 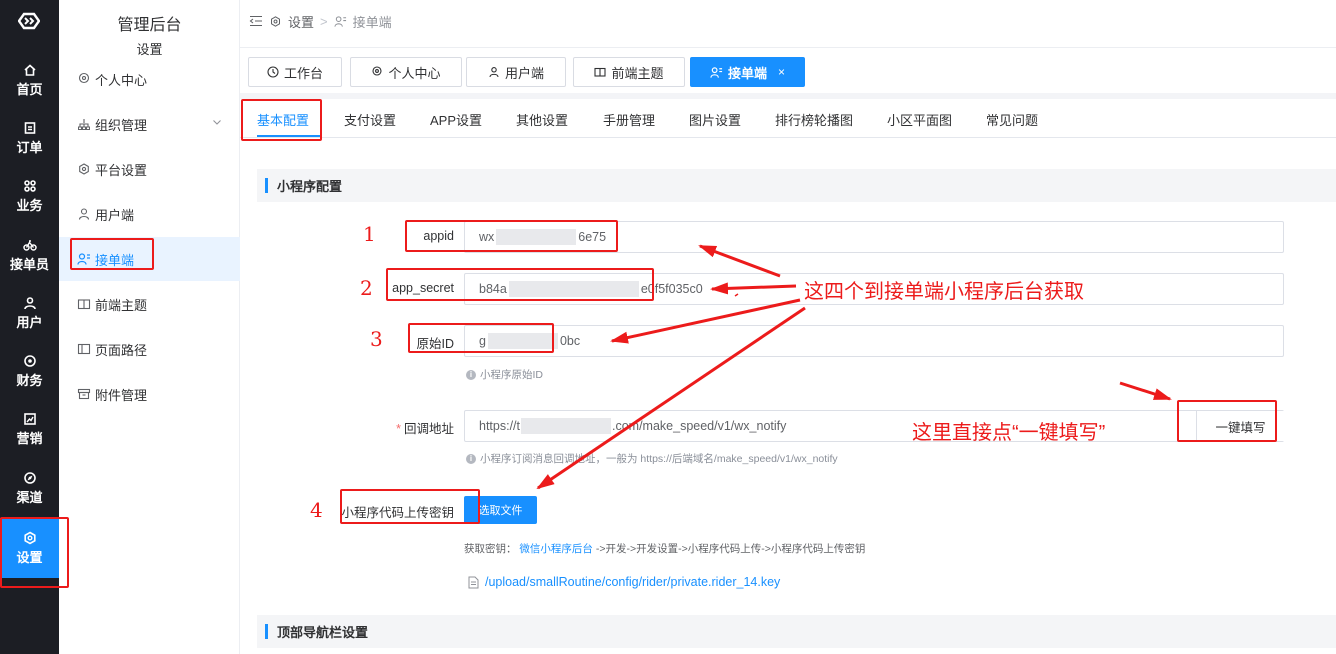 What do you see at coordinates (121, 80) in the screenshot?
I see `sidebar-item-label: 个人中心` at bounding box center [121, 80].